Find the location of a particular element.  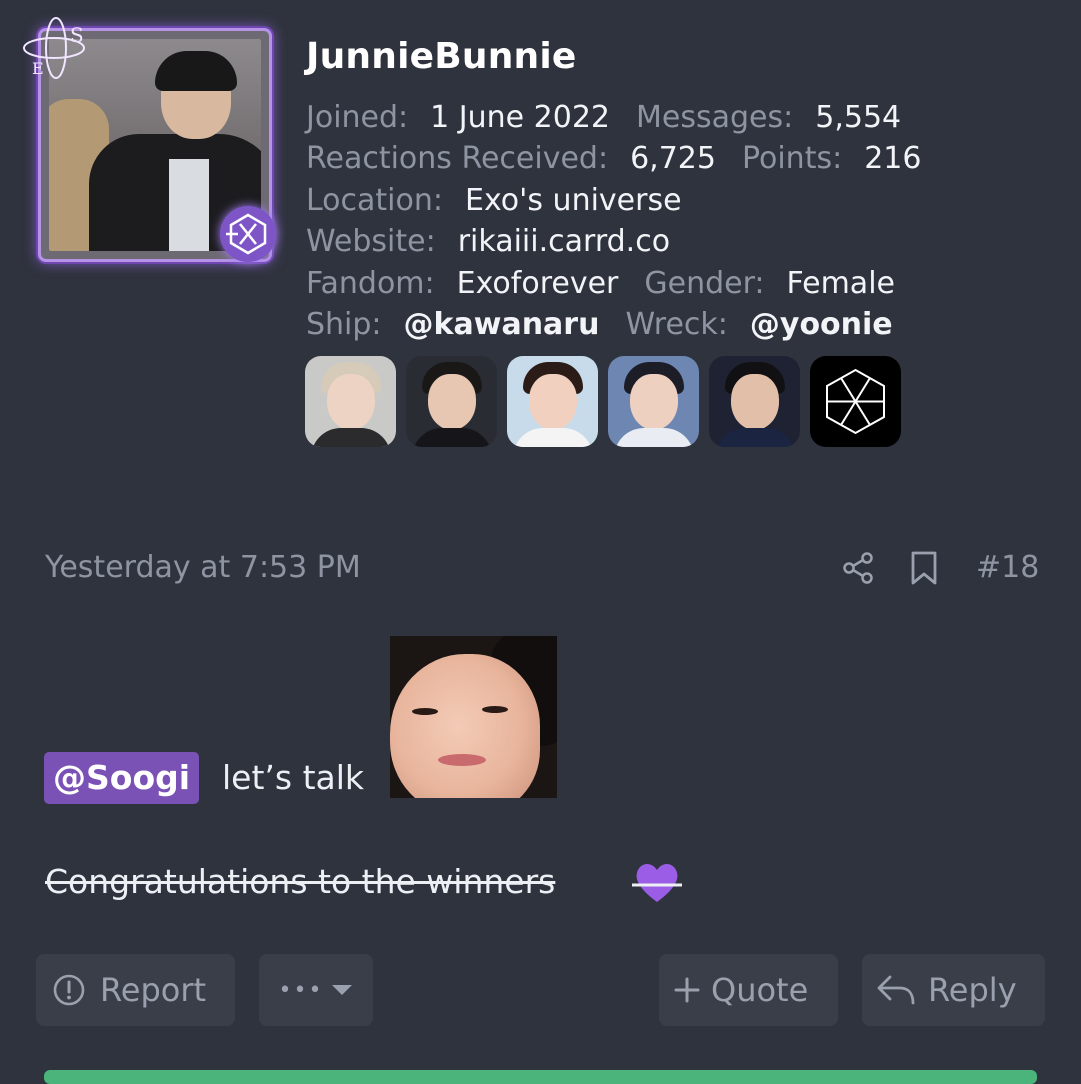

exo-badge-icon is located at coordinates (248, 234).